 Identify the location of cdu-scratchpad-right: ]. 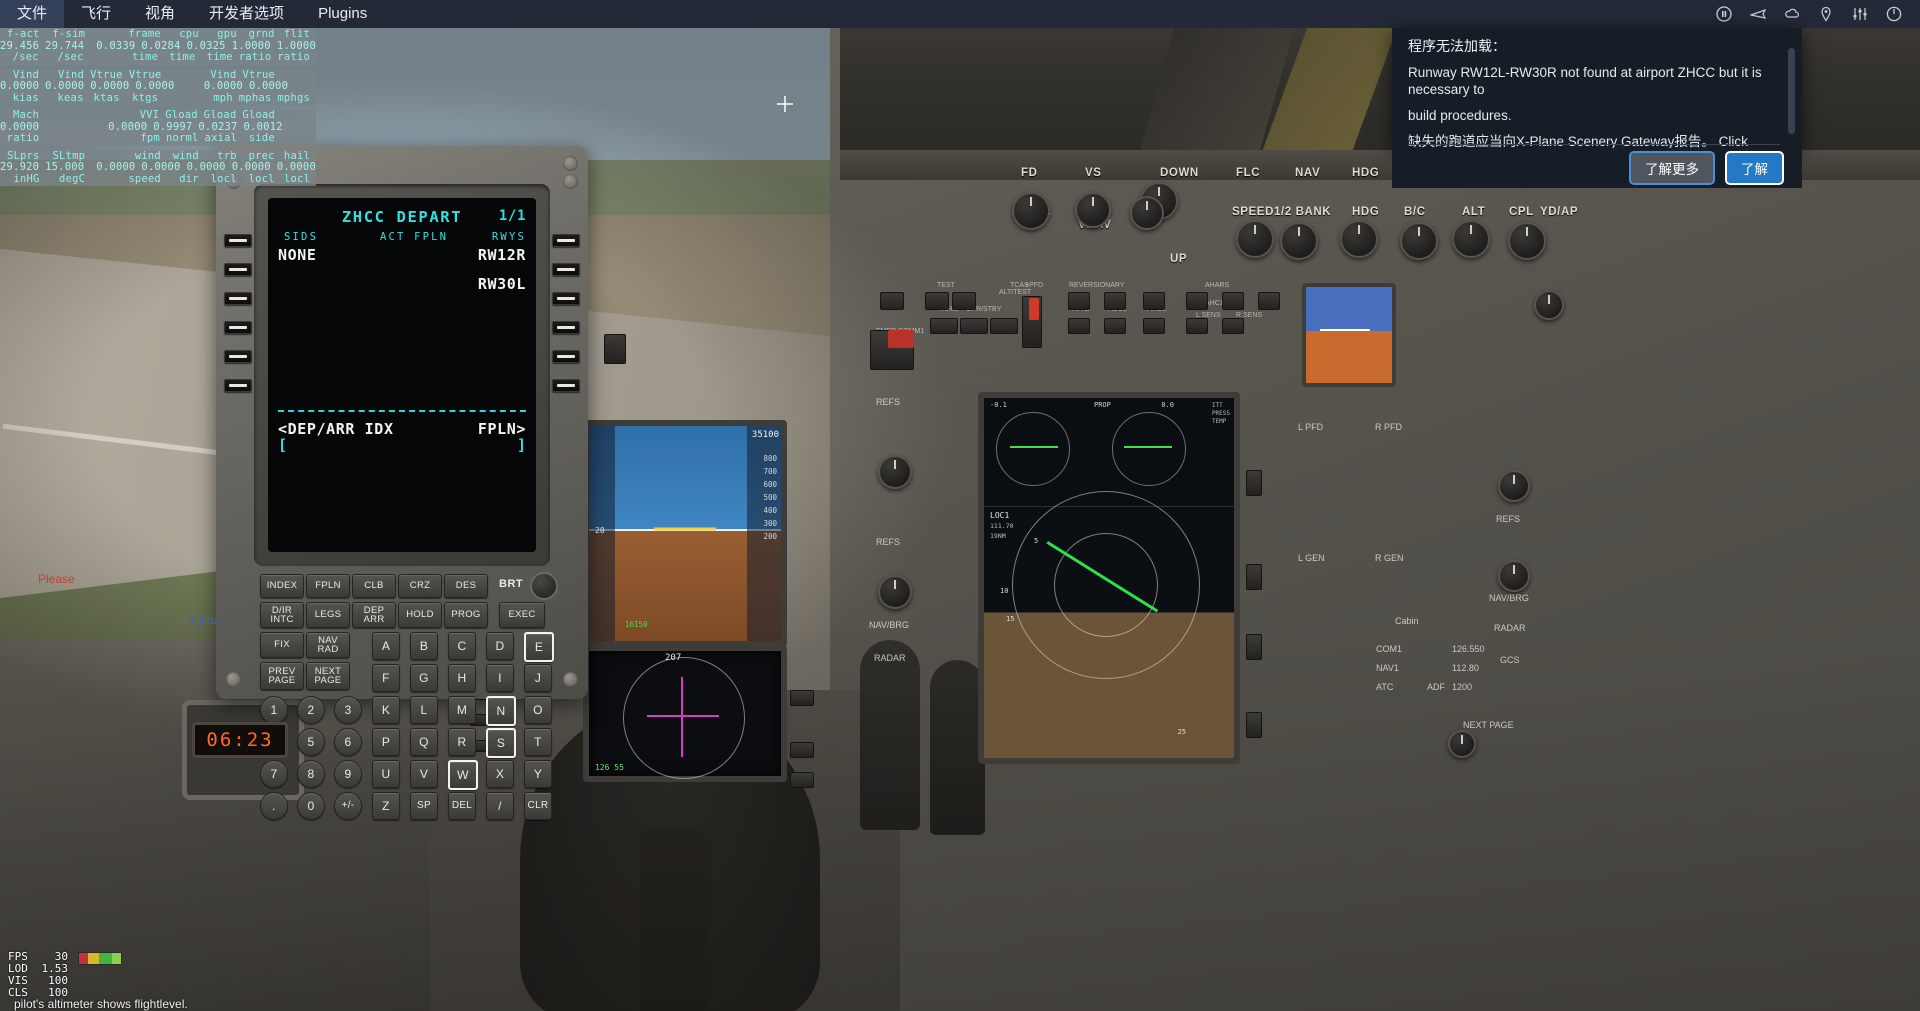
(521, 445).